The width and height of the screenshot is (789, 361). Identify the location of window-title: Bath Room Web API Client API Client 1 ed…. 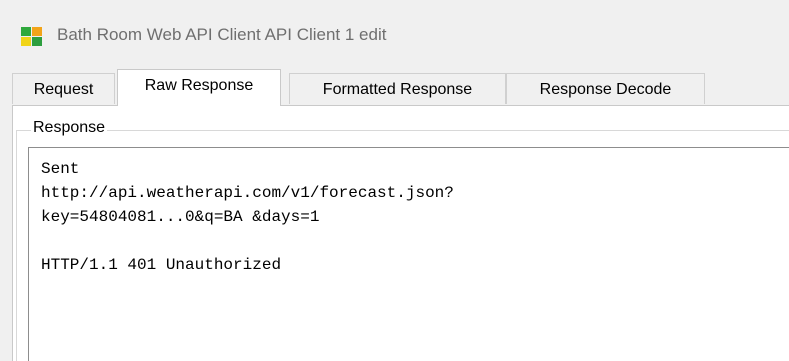
(222, 34).